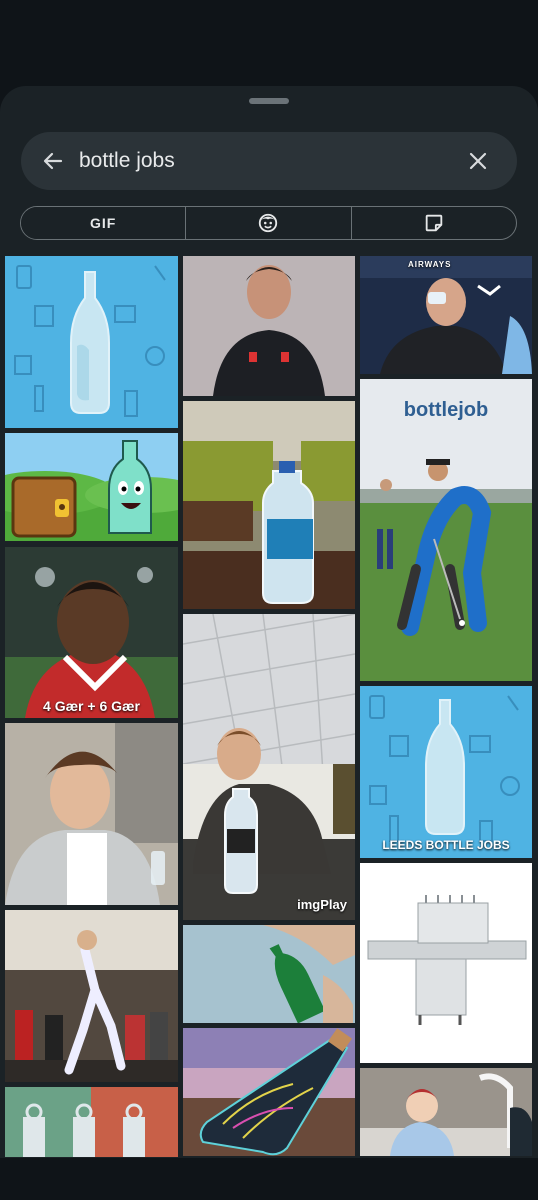 Image resolution: width=538 pixels, height=1200 pixels. I want to click on emoji-face-icon, so click(268, 223).